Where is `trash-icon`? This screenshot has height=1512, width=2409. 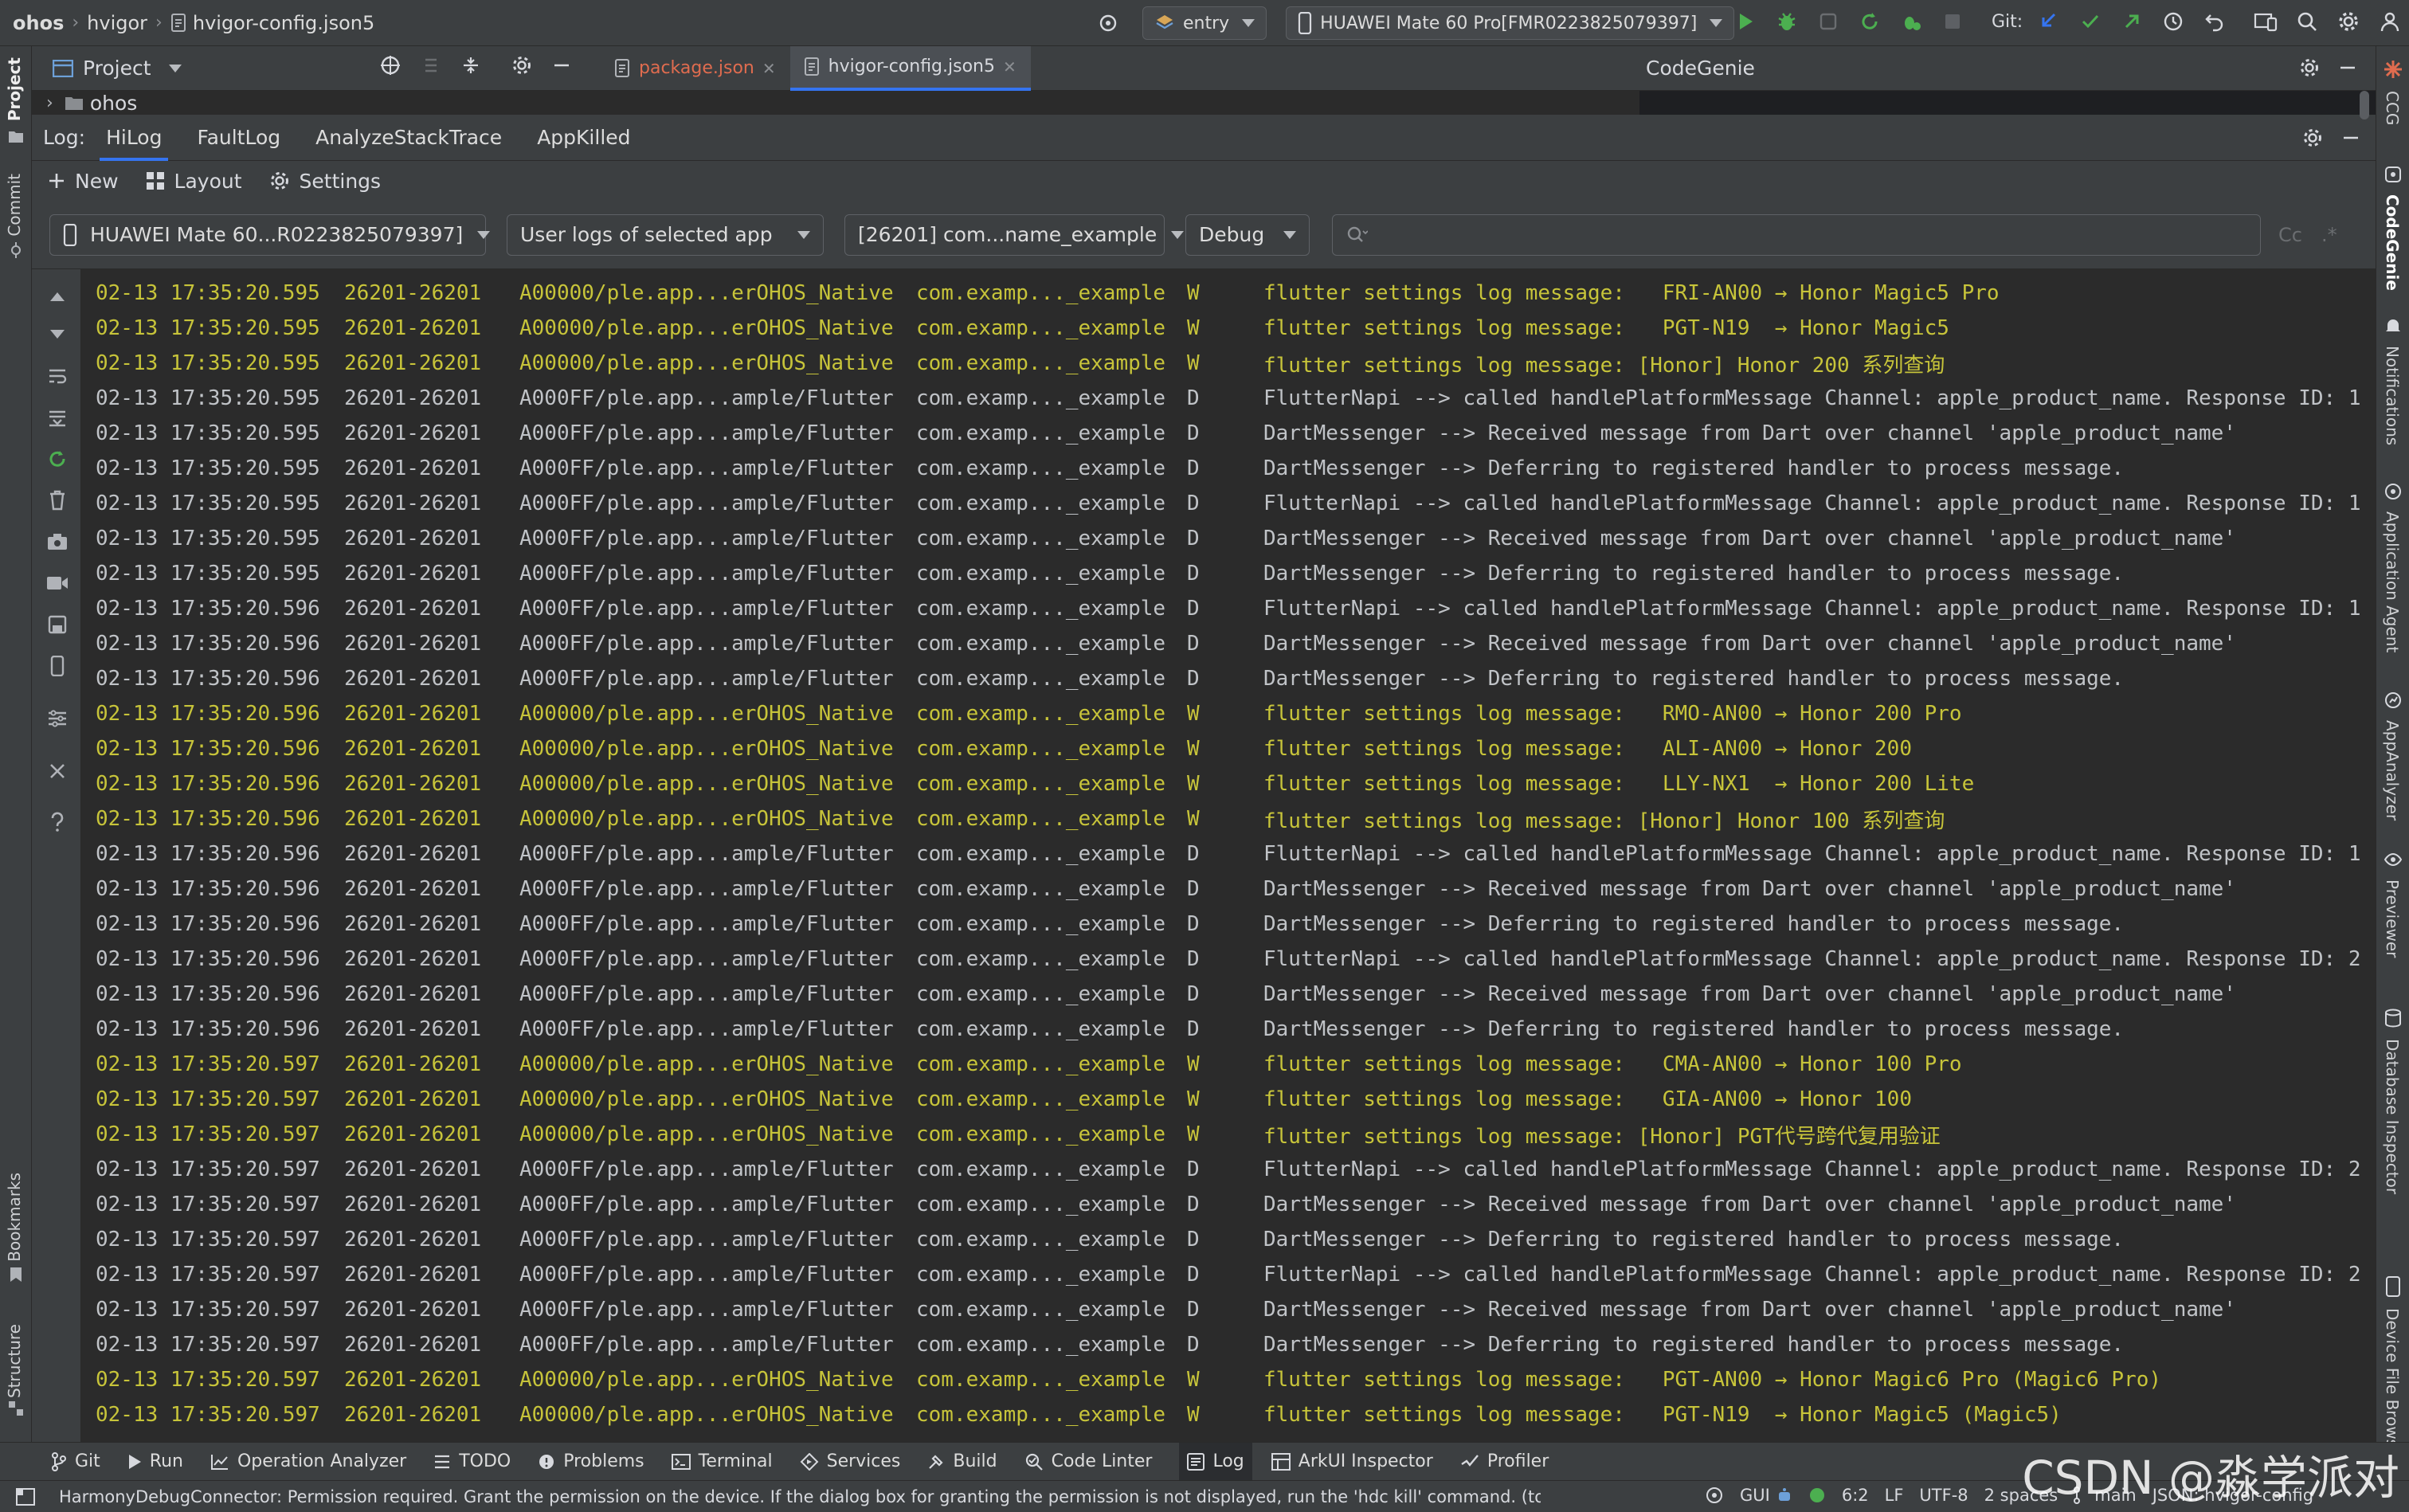 trash-icon is located at coordinates (57, 501).